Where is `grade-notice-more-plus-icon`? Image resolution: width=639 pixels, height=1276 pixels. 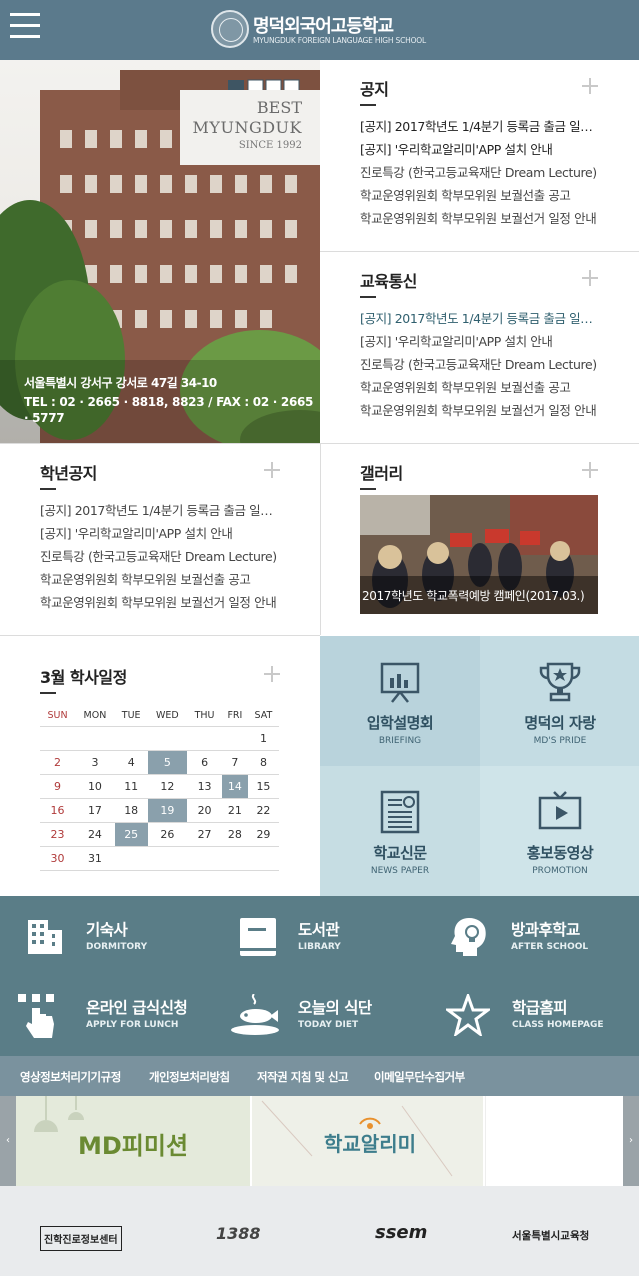 grade-notice-more-plus-icon is located at coordinates (272, 470).